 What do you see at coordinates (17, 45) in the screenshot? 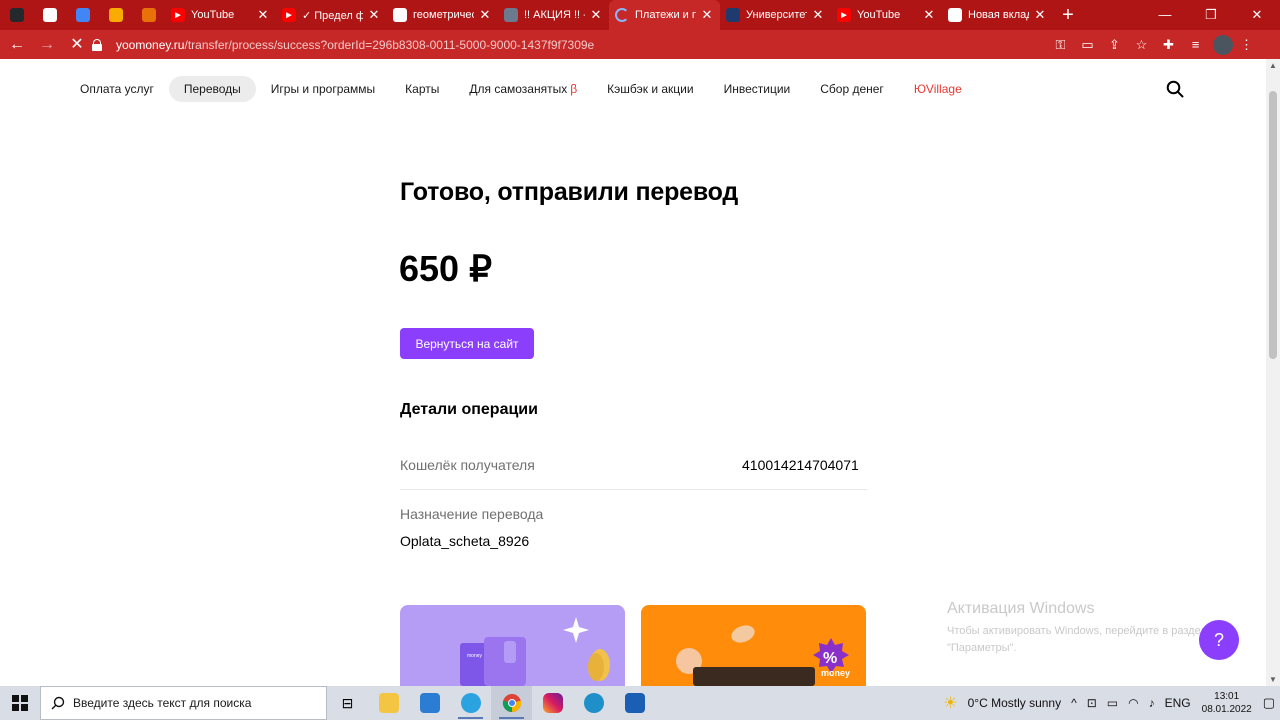
I see `back-arrow-icon: ←` at bounding box center [17, 45].